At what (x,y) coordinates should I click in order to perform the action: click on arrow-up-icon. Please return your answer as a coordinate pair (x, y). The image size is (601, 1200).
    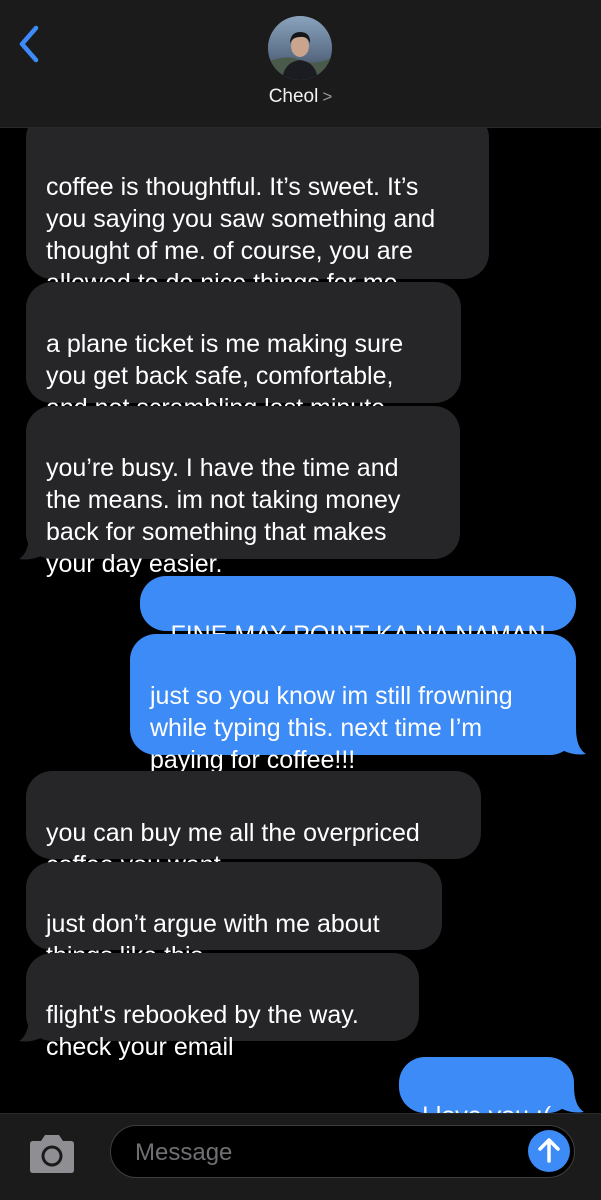
    Looking at the image, I should click on (549, 1150).